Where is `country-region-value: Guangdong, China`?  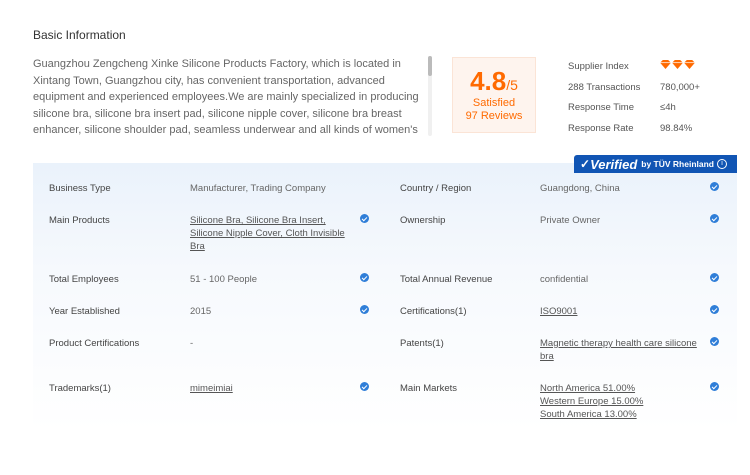 country-region-value: Guangdong, China is located at coordinates (580, 188).